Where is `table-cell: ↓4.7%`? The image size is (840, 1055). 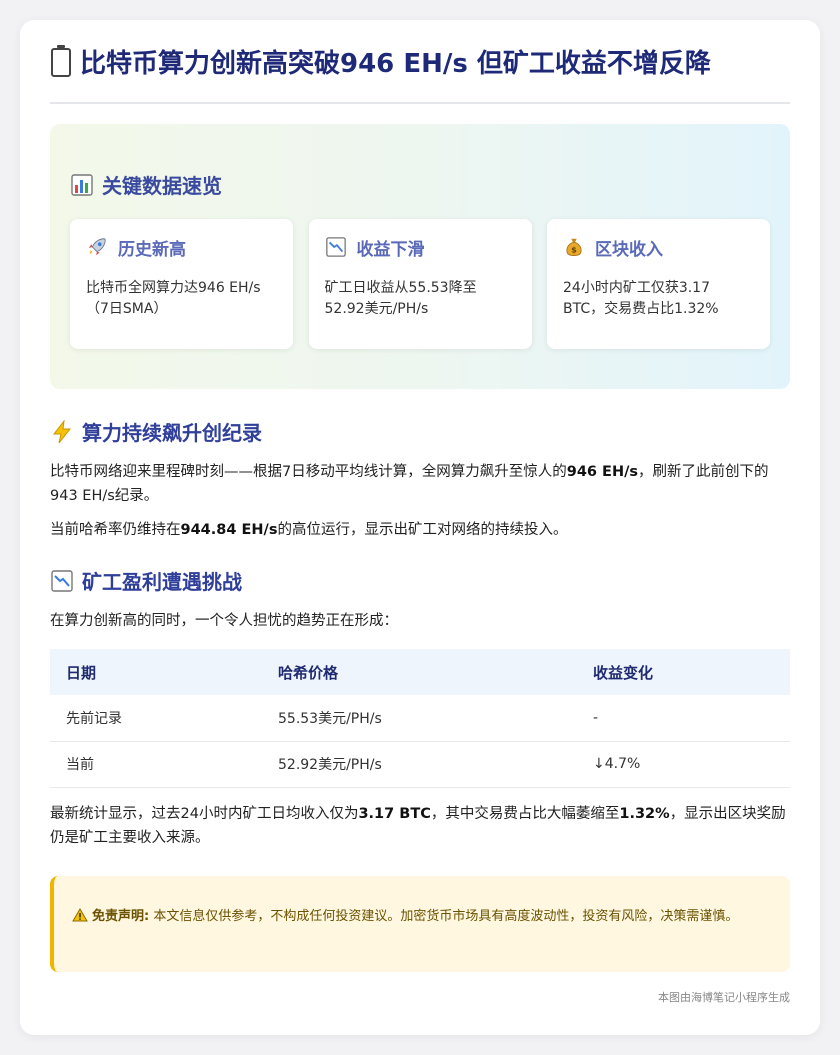
table-cell: ↓4.7% is located at coordinates (683, 764).